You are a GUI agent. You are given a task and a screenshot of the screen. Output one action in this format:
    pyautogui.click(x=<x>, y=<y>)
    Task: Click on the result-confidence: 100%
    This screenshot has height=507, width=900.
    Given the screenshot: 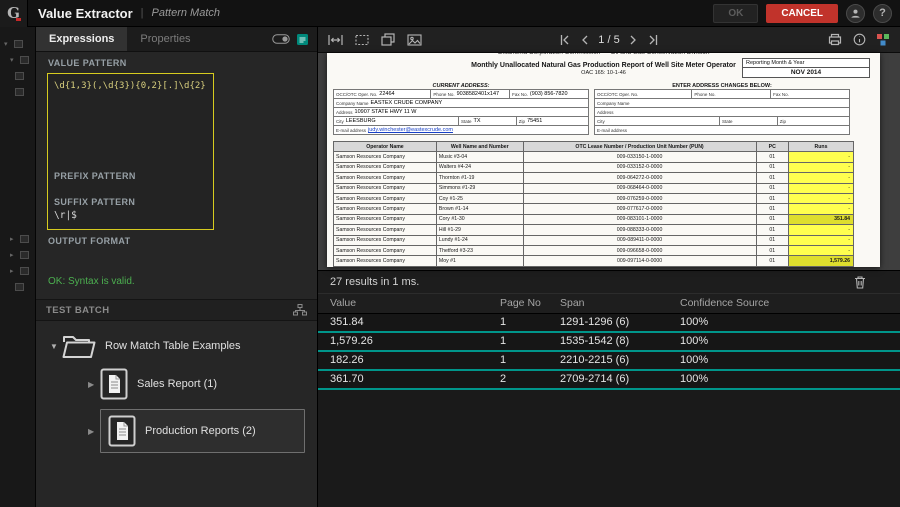 What is the action you would take?
    pyautogui.click(x=694, y=360)
    